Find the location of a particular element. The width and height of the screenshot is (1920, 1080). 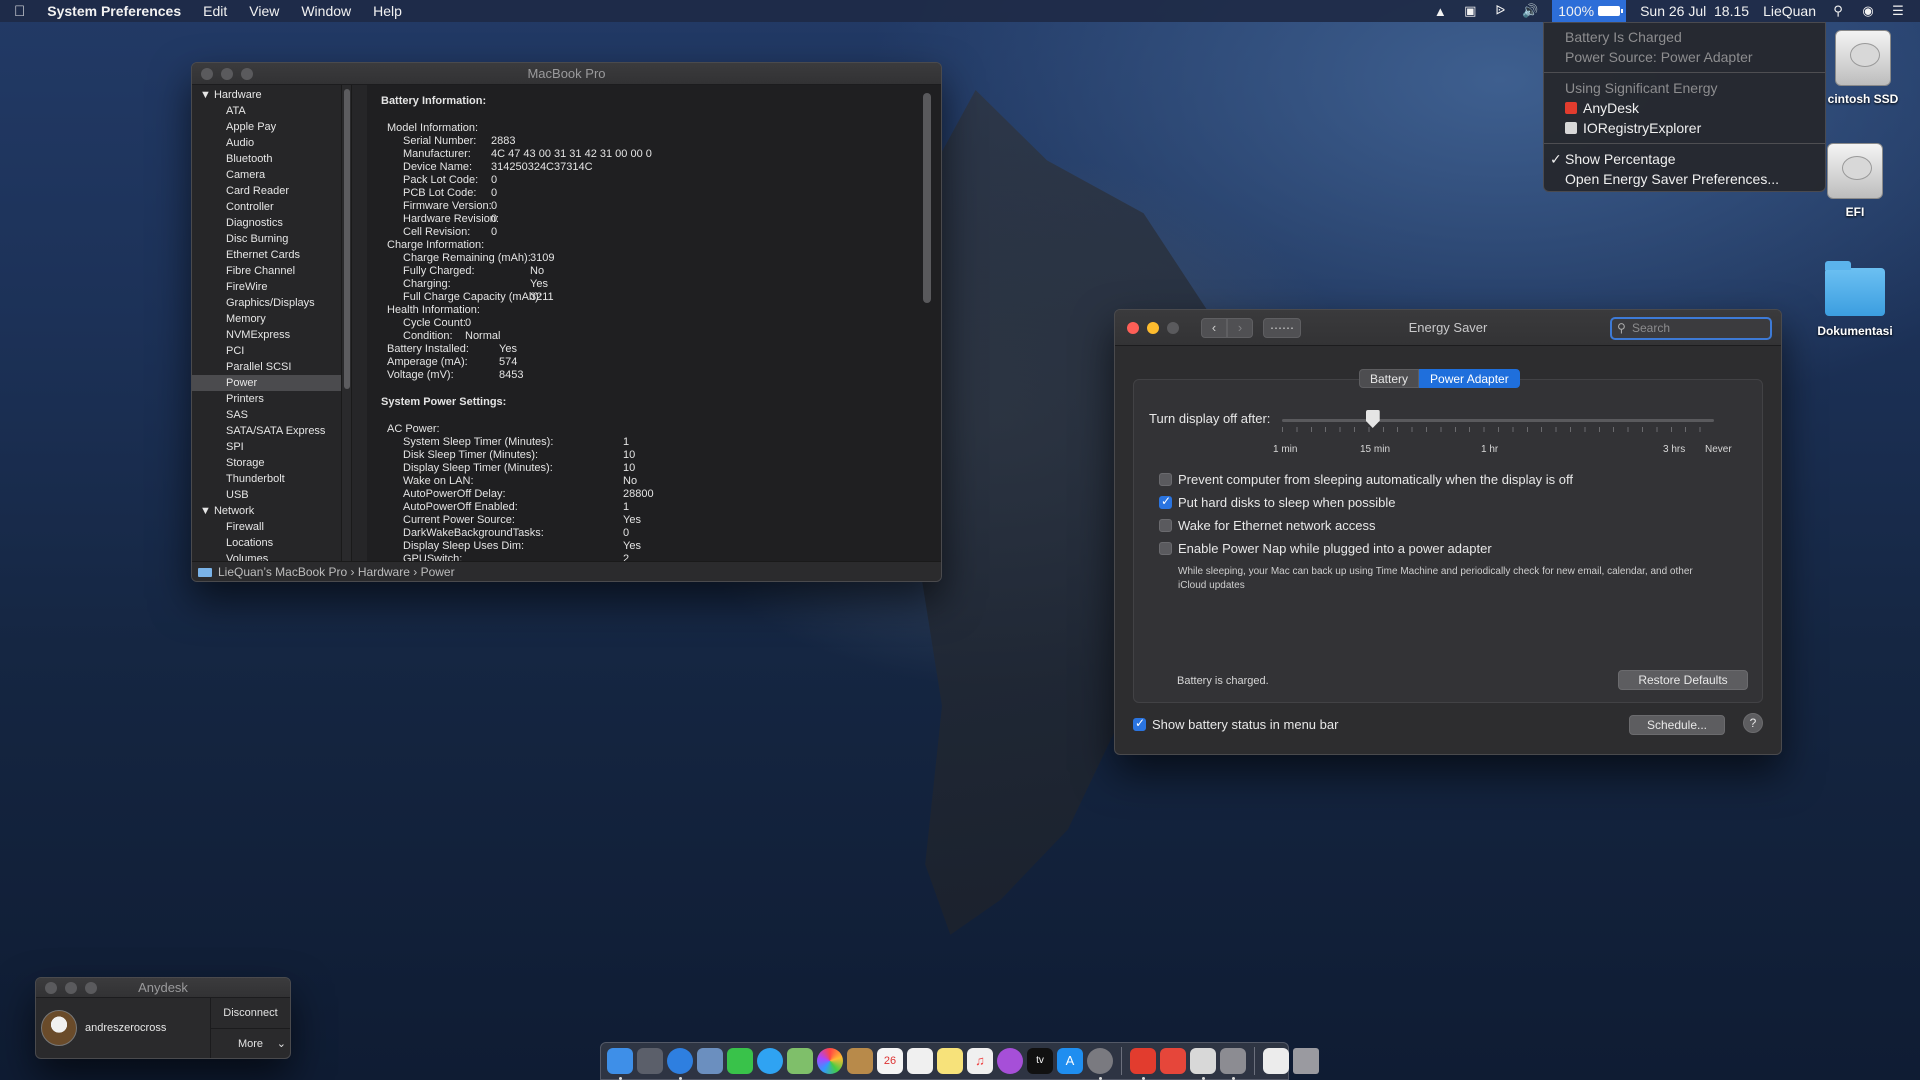

menu-help: Help is located at coordinates (387, 11).